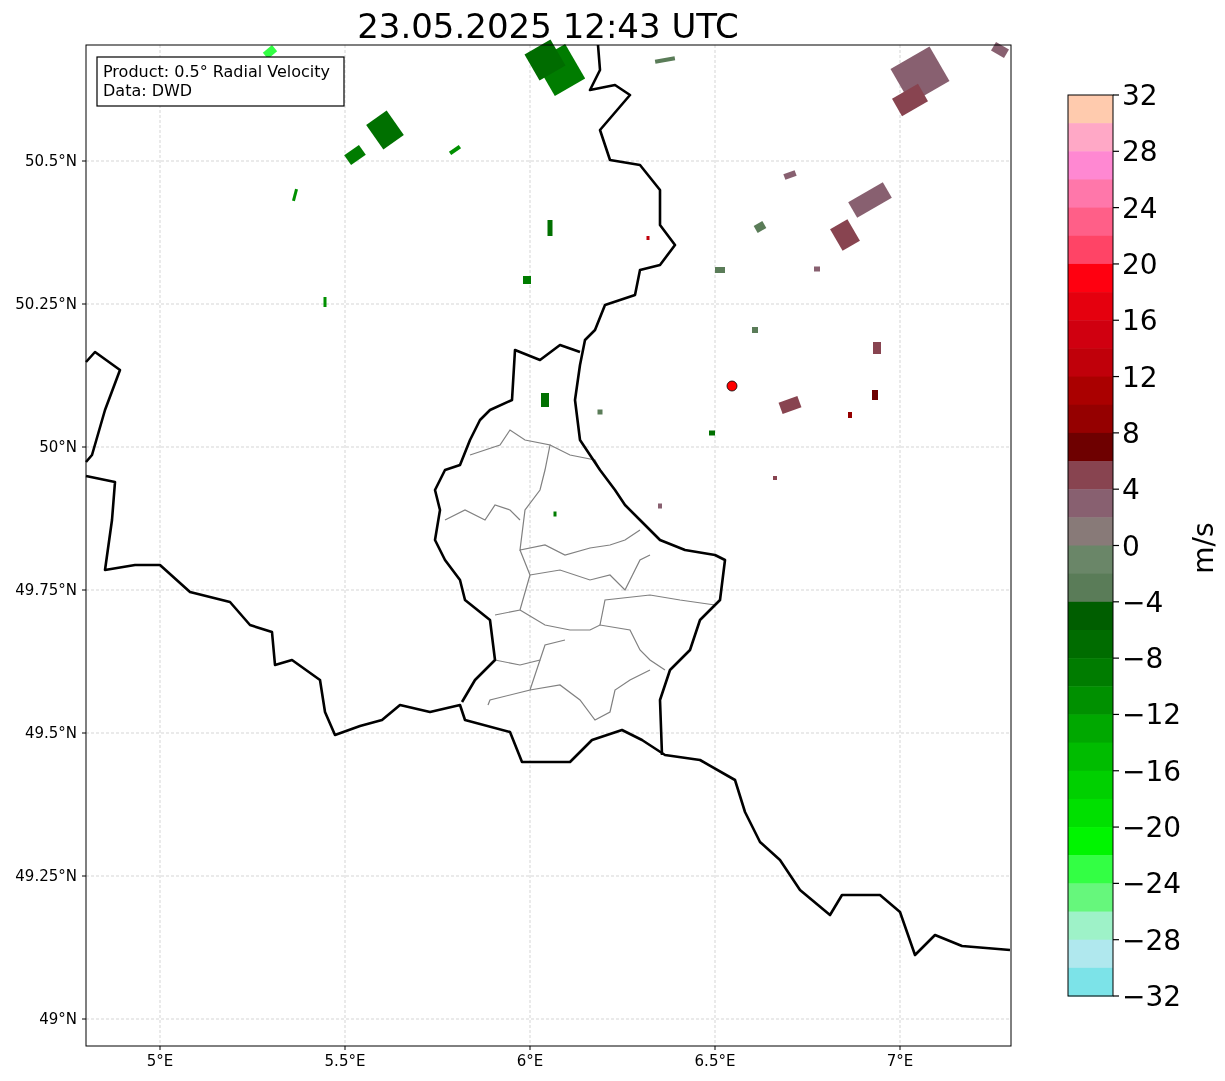 Image resolution: width=1225 pixels, height=1081 pixels. I want to click on colorbar-tick-label: 0, so click(1131, 546).